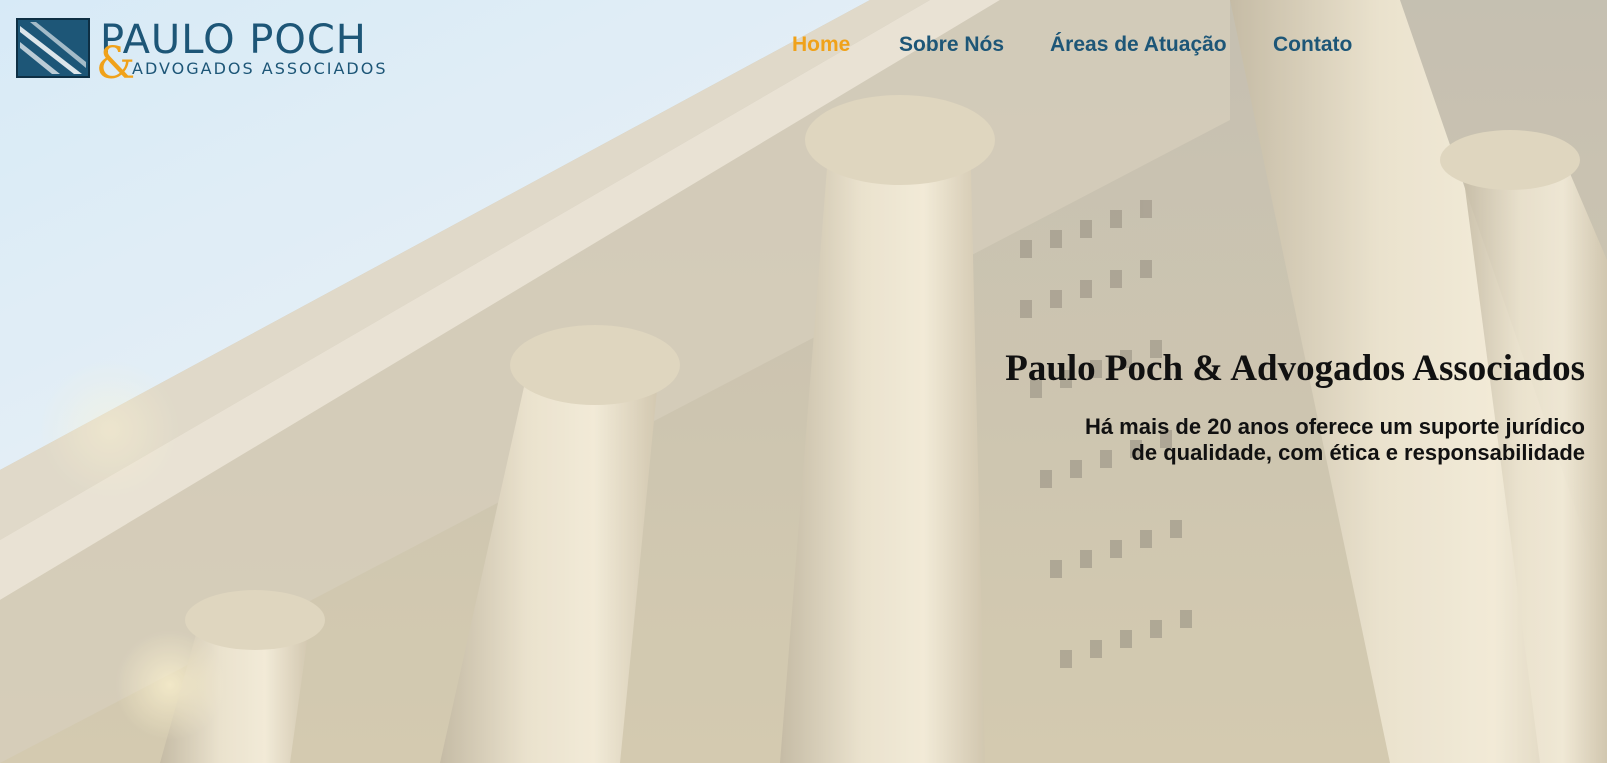 This screenshot has width=1607, height=763. Describe the element at coordinates (53, 48) in the screenshot. I see `logo-emblem-icon` at that location.